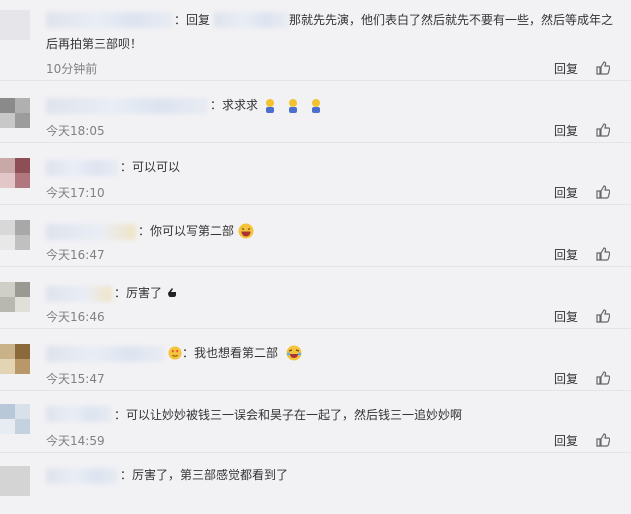 The height and width of the screenshot is (514, 631). Describe the element at coordinates (138, 293) in the screenshot. I see `comment-text: ：厉害了` at that location.